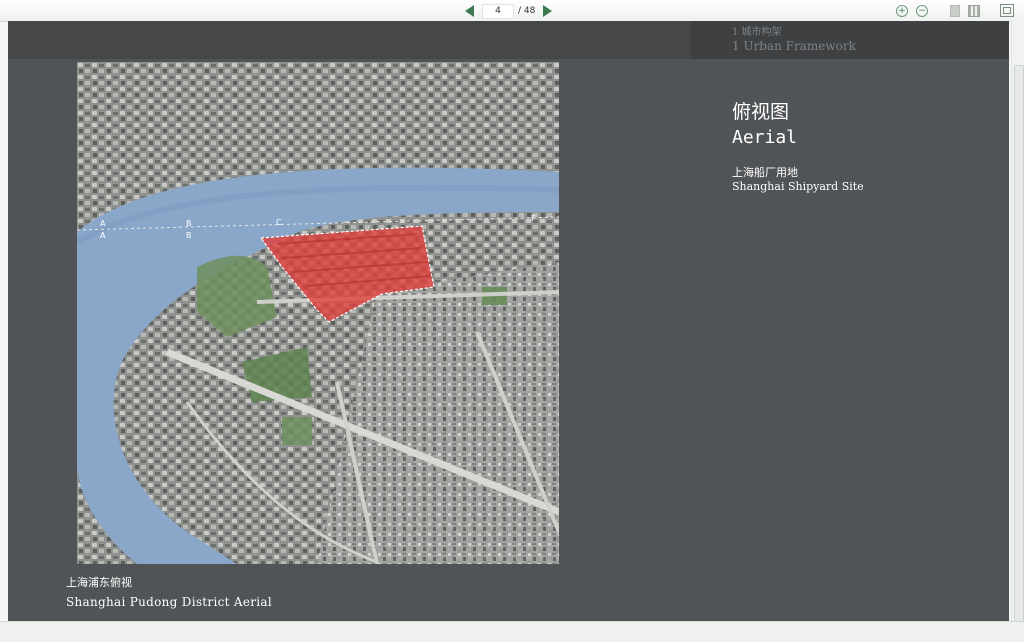  I want to click on map-label-f: F, so click(533, 218).